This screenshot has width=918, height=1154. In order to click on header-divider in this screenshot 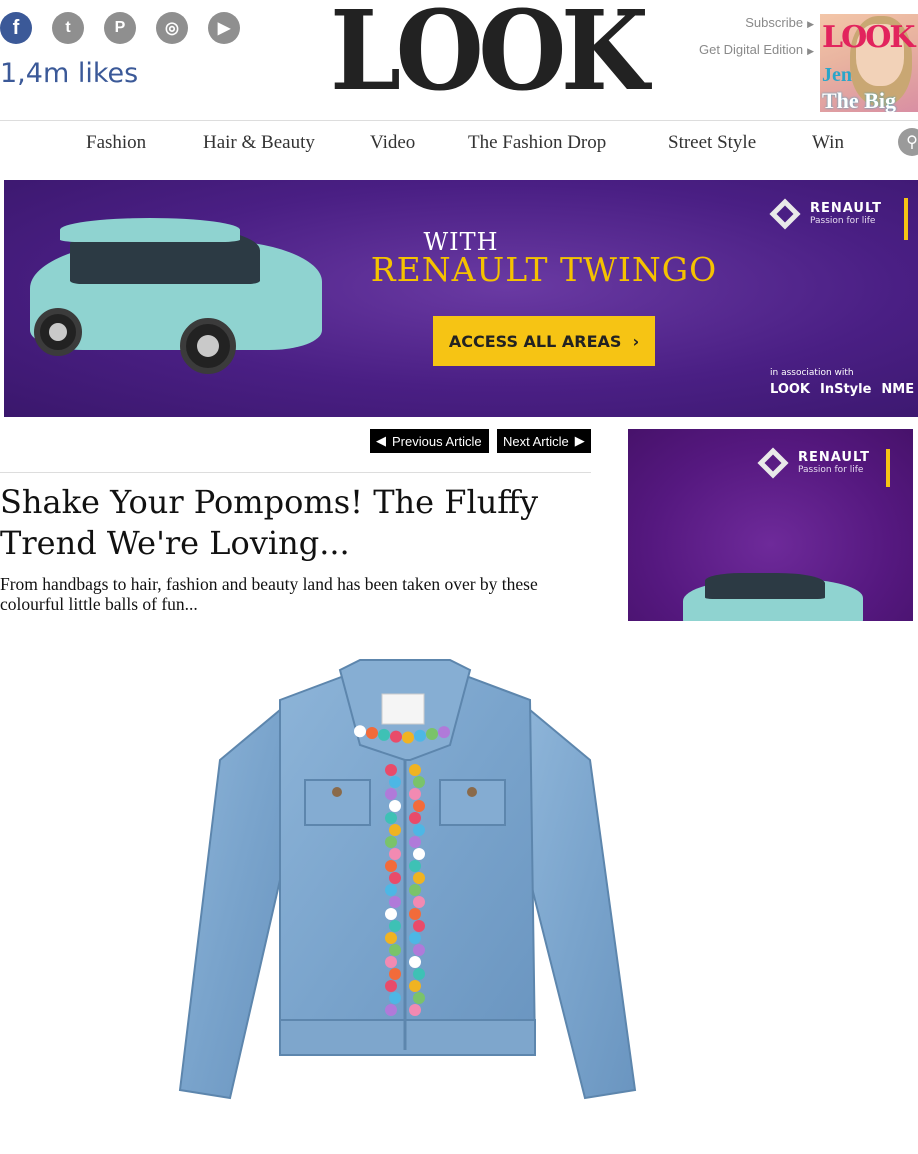, I will do `click(459, 120)`.